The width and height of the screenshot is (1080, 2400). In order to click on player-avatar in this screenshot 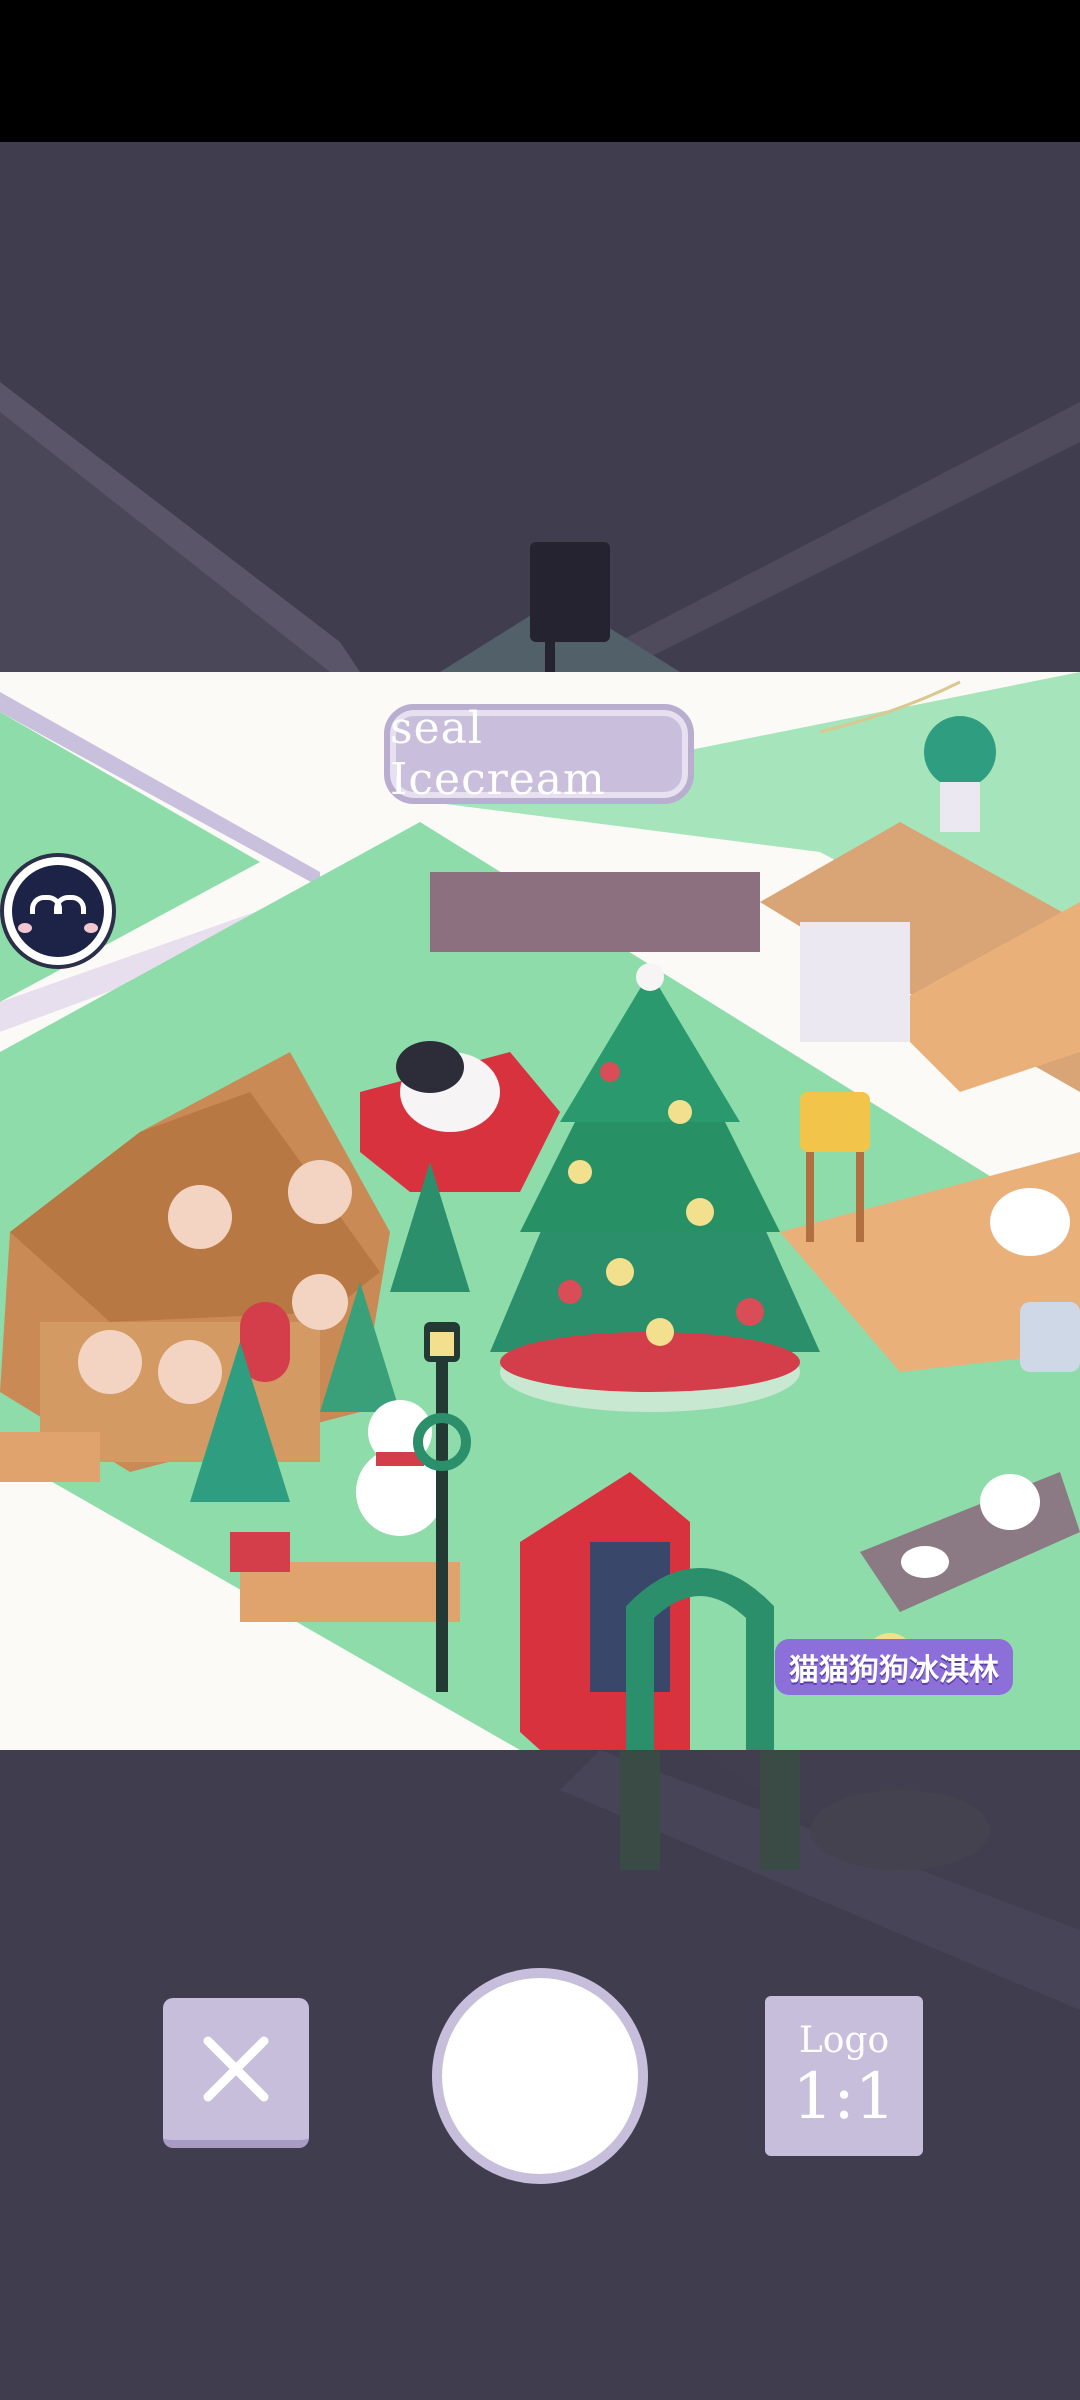, I will do `click(58, 911)`.